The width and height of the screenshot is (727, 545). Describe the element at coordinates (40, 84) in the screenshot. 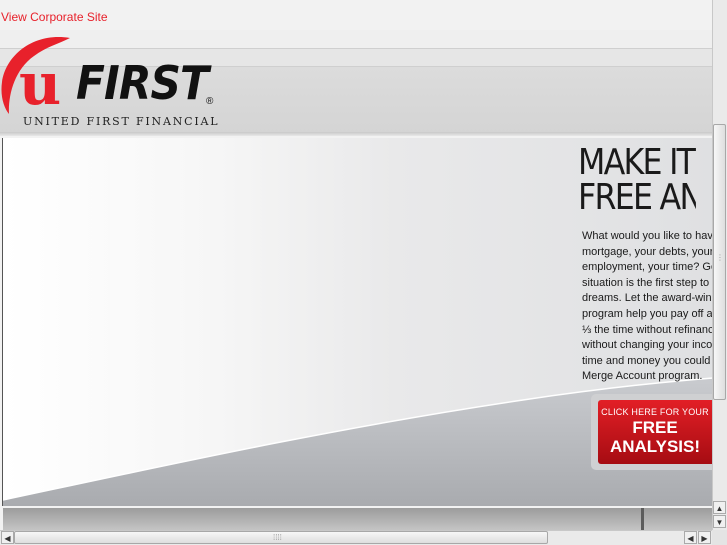

I see `logo-letter-u: u` at that location.